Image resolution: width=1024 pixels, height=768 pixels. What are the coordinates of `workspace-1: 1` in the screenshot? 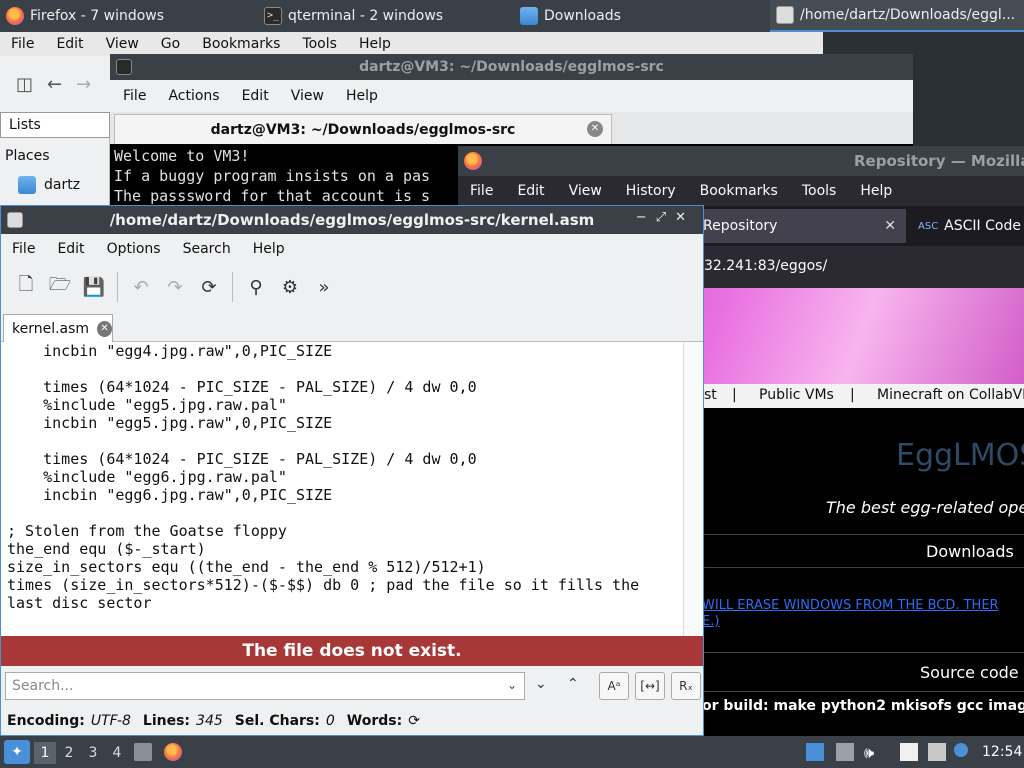 It's located at (45, 753).